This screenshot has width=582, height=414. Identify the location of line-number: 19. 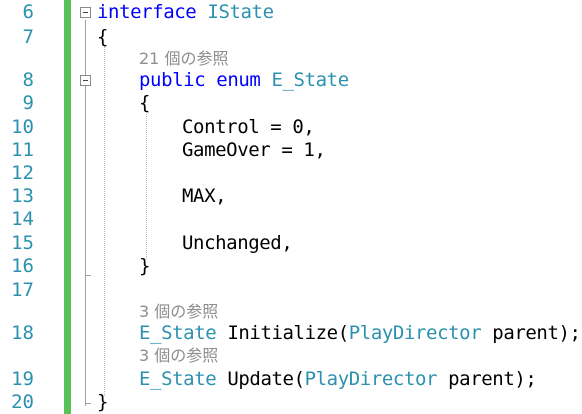
(22, 379).